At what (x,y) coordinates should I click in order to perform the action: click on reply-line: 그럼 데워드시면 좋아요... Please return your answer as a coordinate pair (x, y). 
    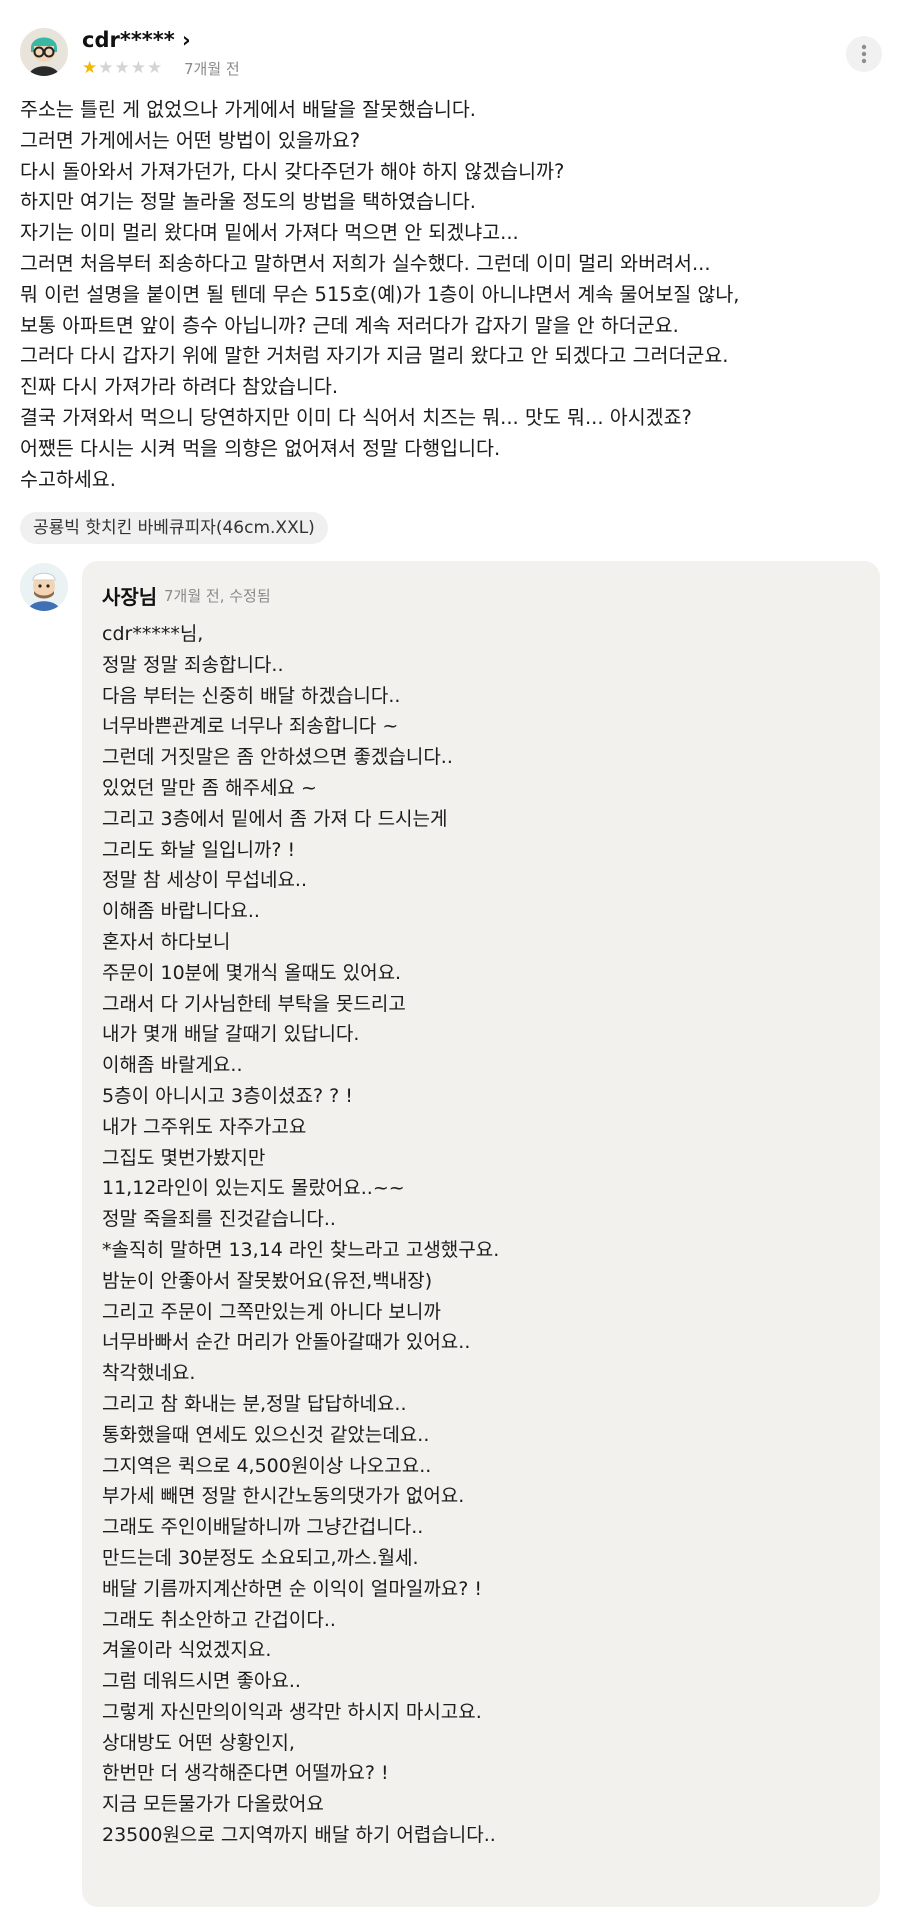
    Looking at the image, I should click on (201, 1681).